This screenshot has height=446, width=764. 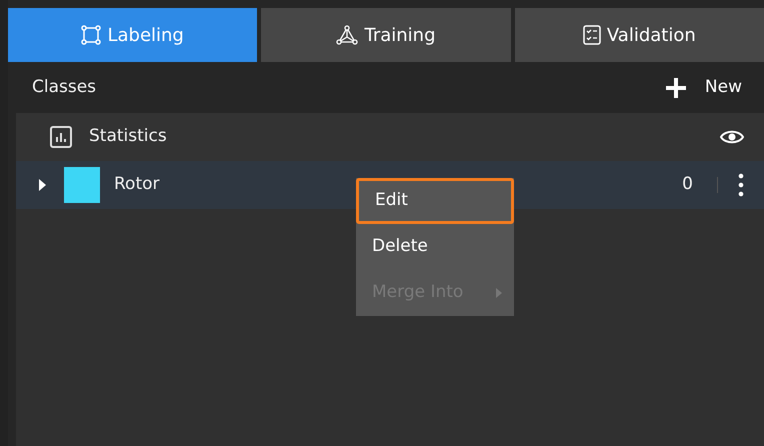 I want to click on statistics-label: Statistics, so click(x=128, y=136).